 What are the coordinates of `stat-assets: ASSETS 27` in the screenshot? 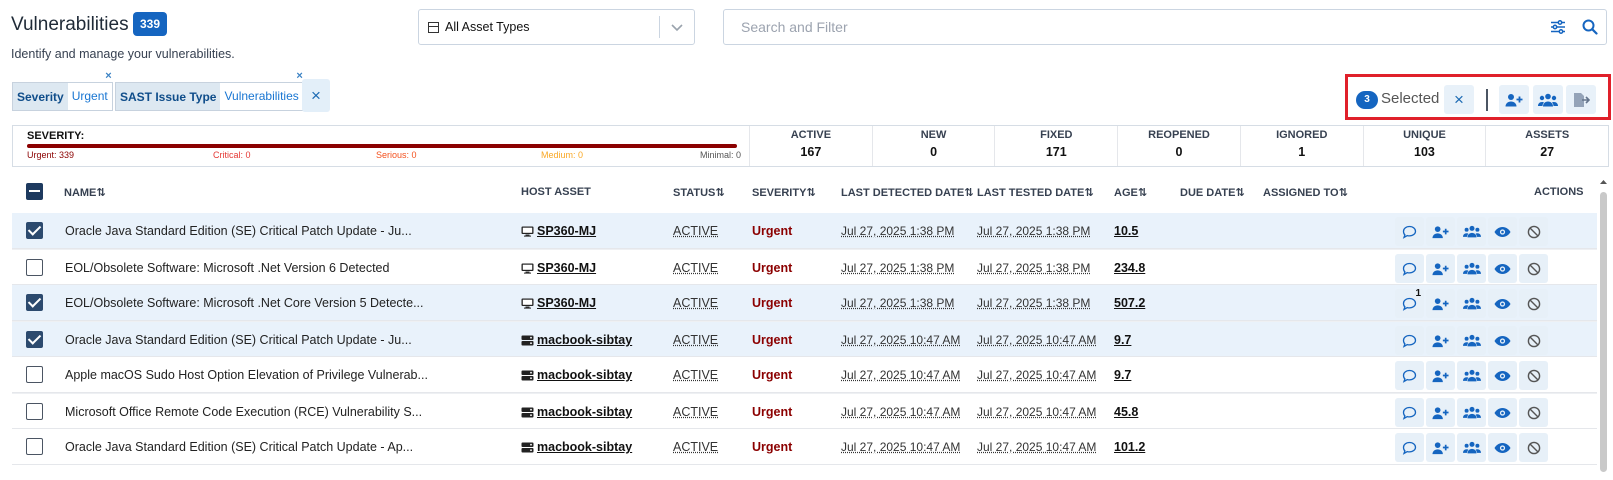 It's located at (1547, 146).